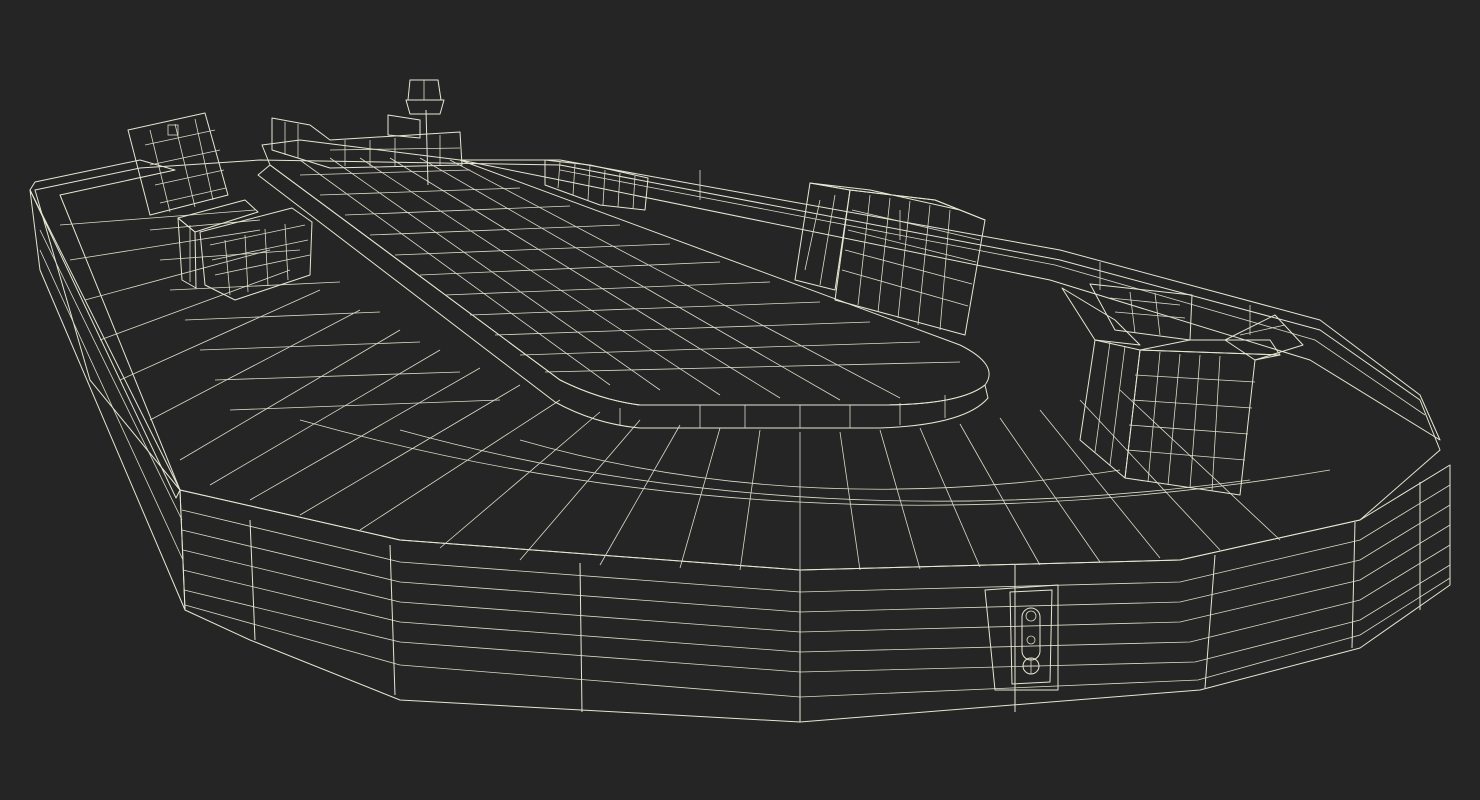 Image resolution: width=1480 pixels, height=800 pixels. I want to click on beacon-lamp, so click(425, 132).